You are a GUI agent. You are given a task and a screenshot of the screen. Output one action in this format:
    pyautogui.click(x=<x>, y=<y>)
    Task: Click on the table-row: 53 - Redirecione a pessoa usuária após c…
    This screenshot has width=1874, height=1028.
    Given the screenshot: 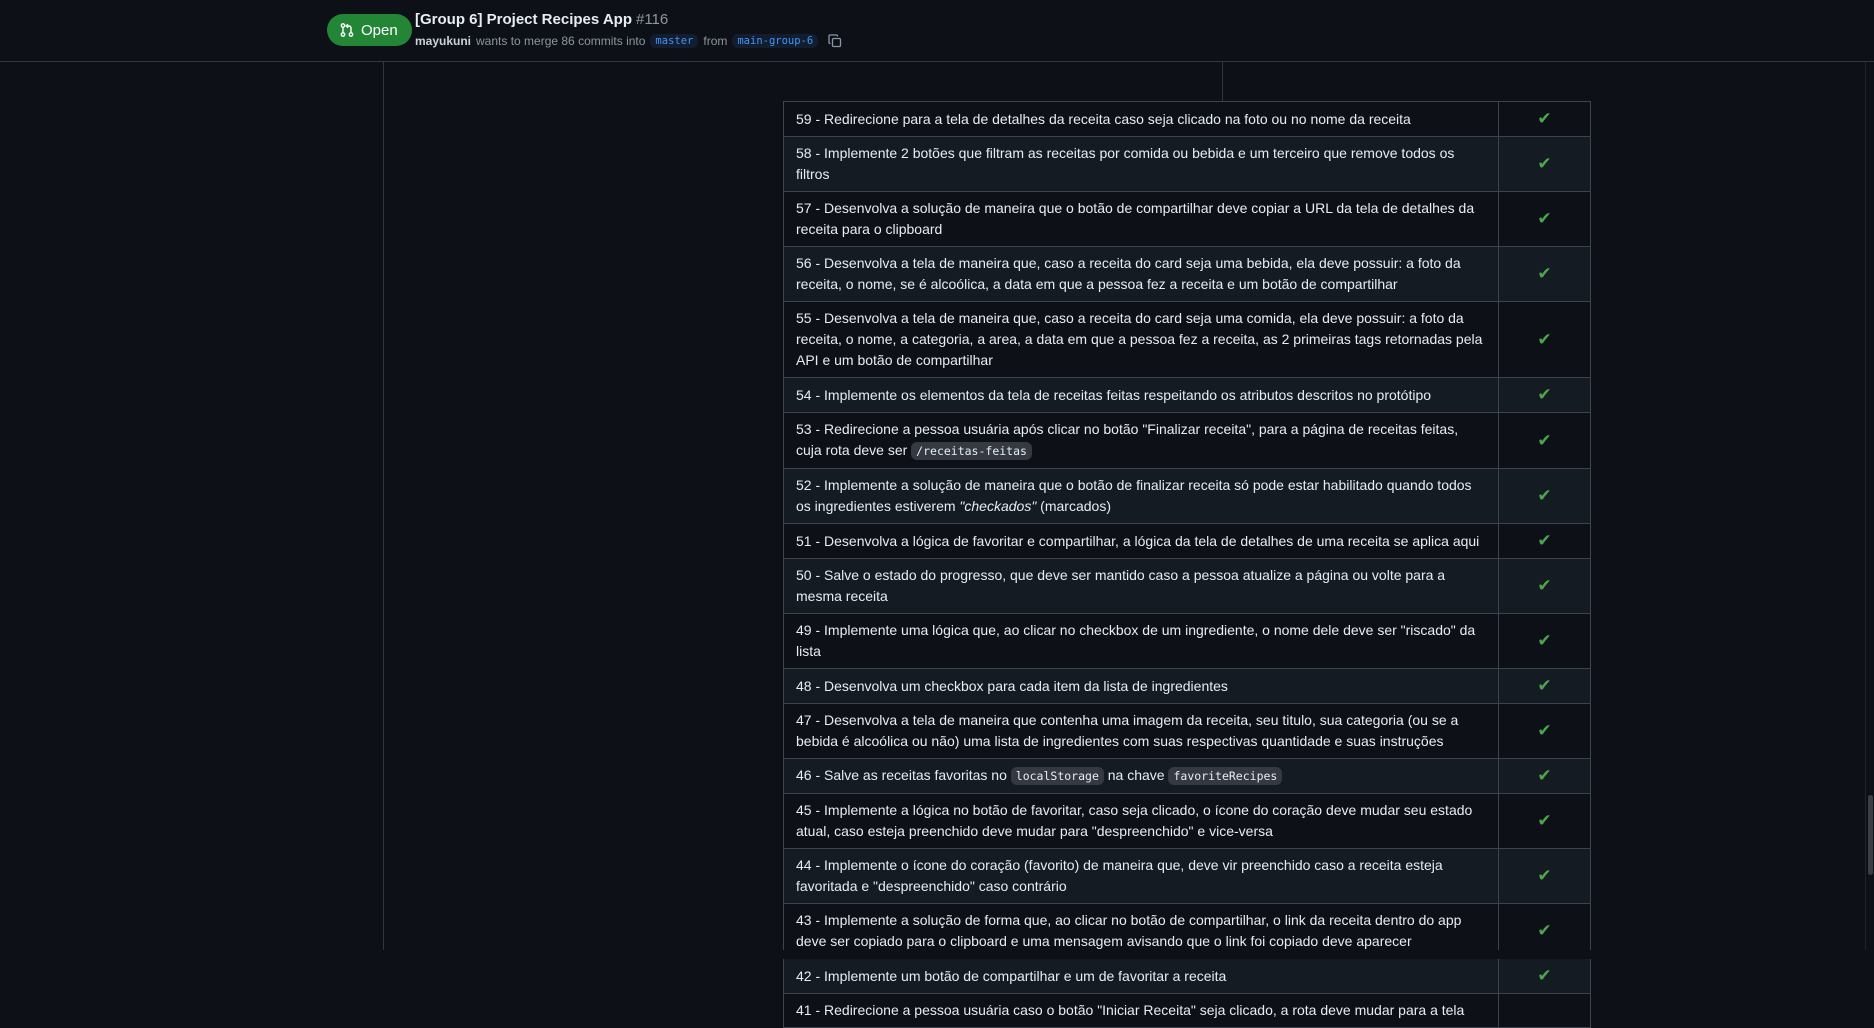 What is the action you would take?
    pyautogui.click(x=1187, y=440)
    